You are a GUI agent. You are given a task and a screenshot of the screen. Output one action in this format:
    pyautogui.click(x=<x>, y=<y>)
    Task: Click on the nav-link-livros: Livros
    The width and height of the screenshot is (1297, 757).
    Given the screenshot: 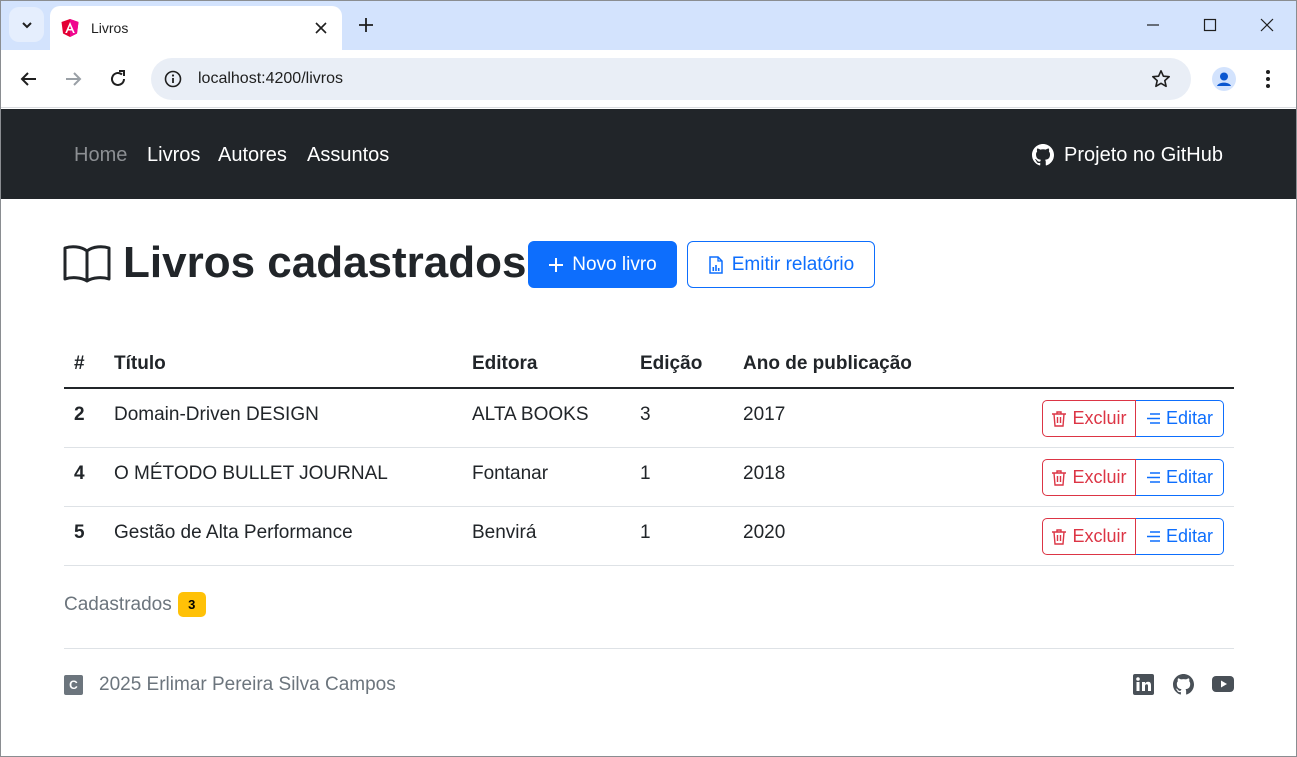 What is the action you would take?
    pyautogui.click(x=173, y=155)
    